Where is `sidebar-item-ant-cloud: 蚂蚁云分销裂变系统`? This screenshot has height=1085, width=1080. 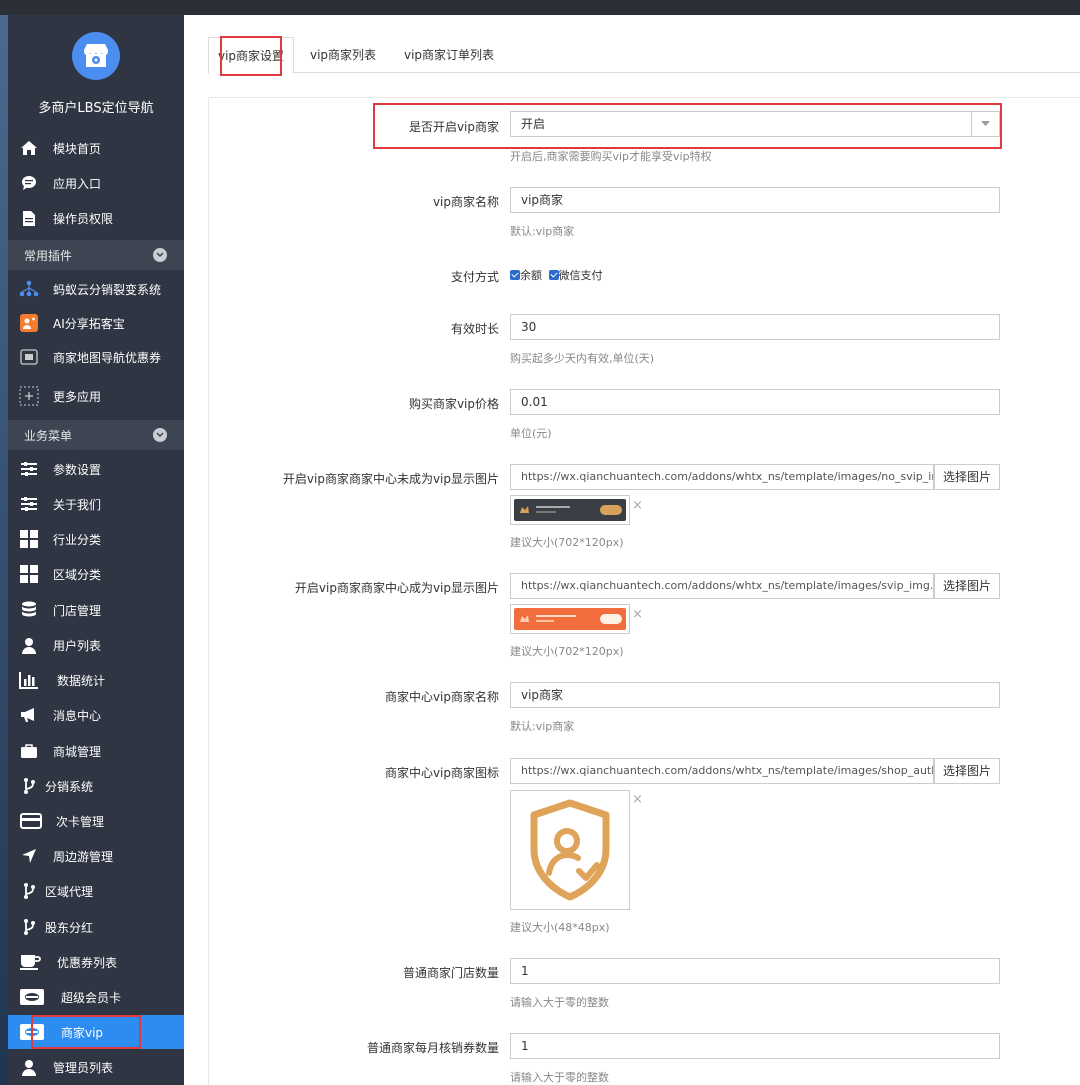 sidebar-item-ant-cloud: 蚂蚁云分销裂变系统 is located at coordinates (96, 289).